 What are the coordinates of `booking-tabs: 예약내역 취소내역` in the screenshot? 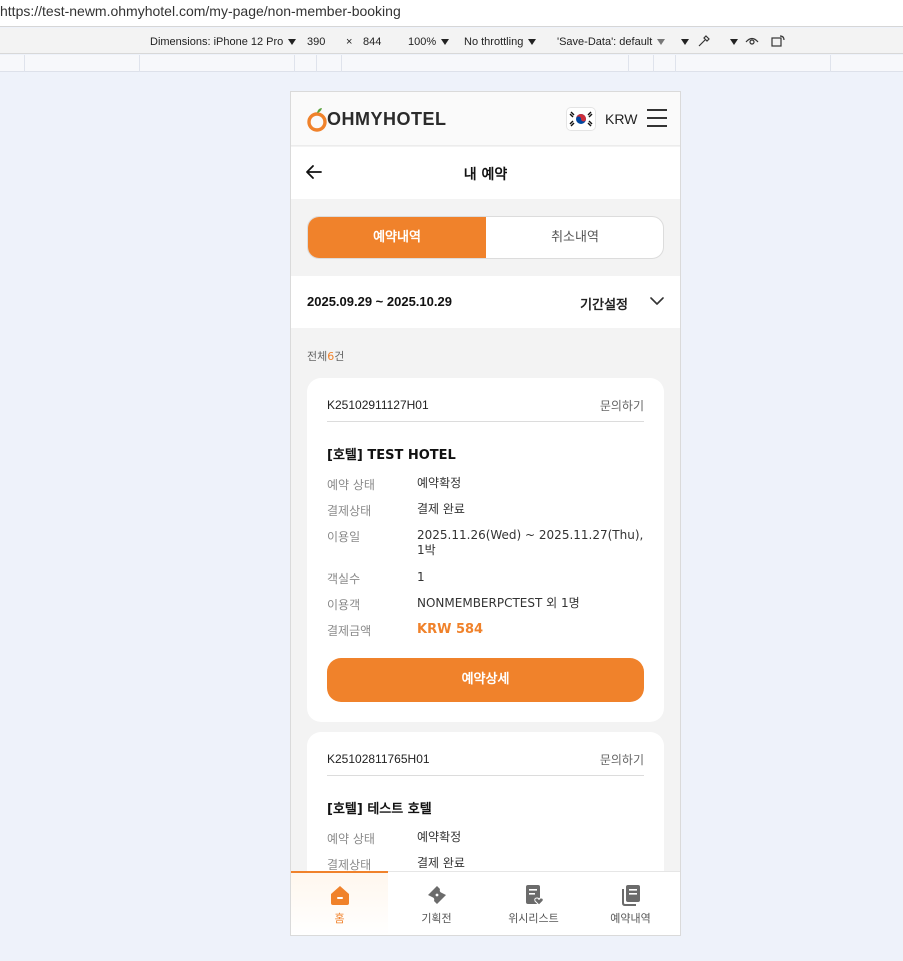 It's located at (485, 237).